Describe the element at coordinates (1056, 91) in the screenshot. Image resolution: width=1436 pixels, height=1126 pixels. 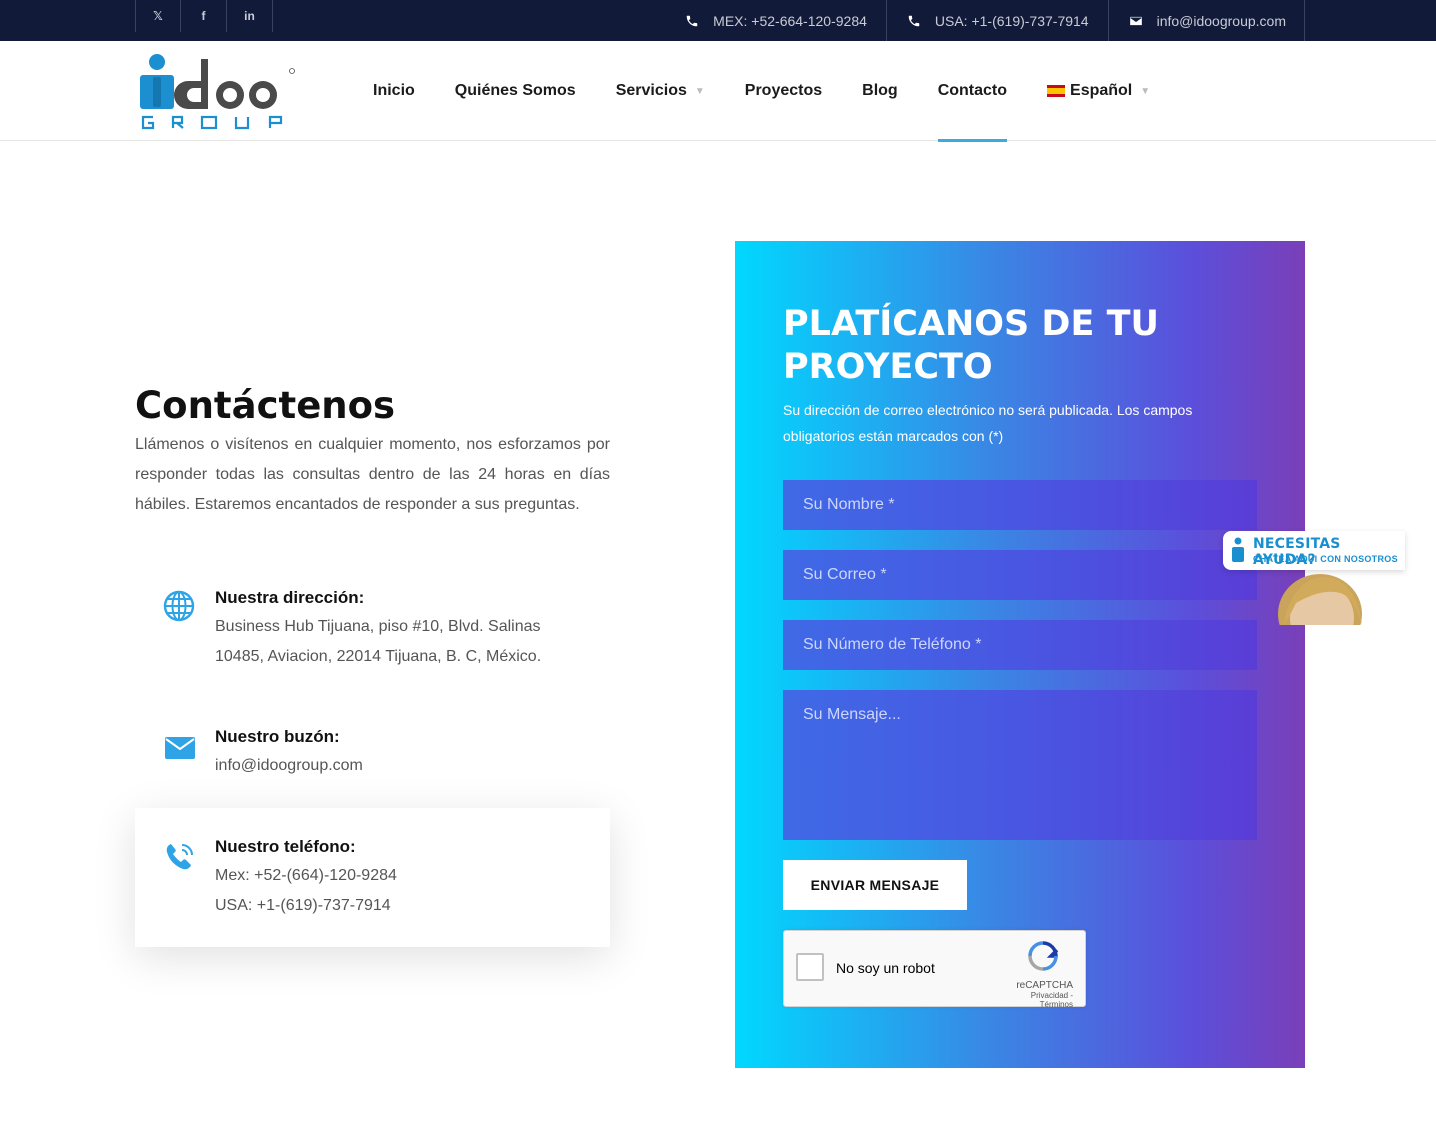
I see `spain-flag-icon` at that location.